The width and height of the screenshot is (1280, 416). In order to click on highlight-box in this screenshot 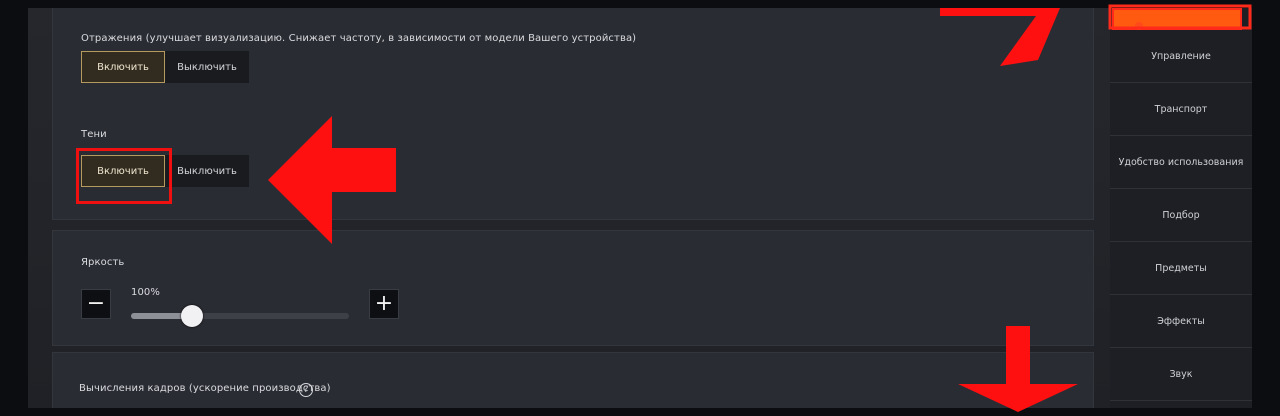, I will do `click(124, 176)`.